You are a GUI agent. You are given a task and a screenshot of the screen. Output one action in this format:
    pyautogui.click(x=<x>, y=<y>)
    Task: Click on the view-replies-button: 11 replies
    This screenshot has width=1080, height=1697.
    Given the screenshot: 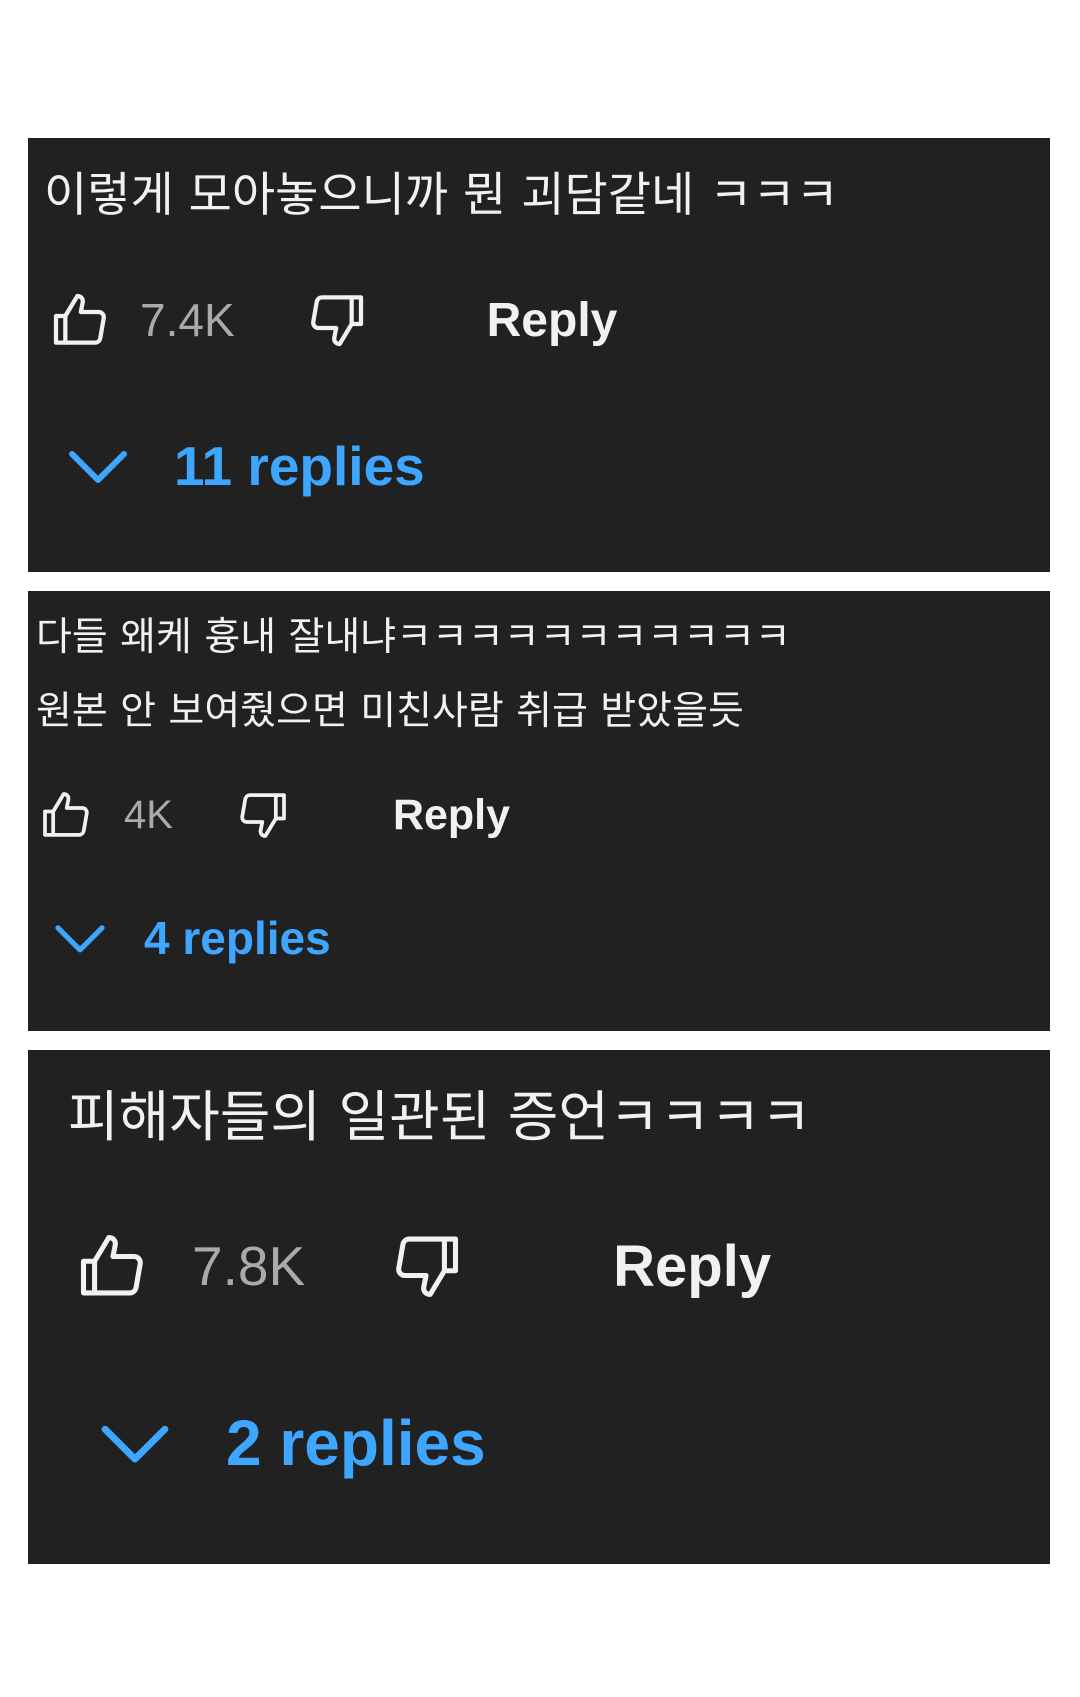 What is the action you would take?
    pyautogui.click(x=245, y=466)
    